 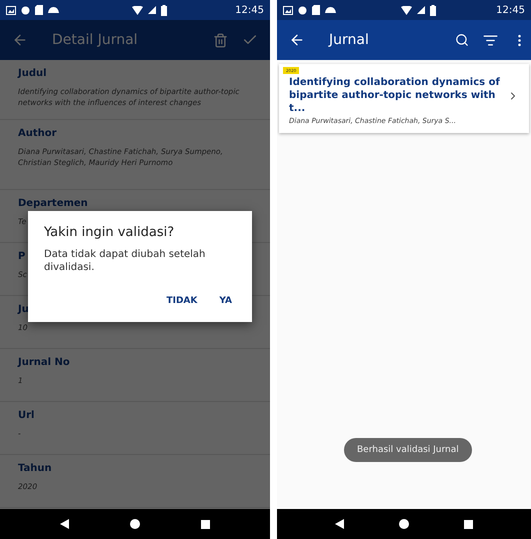 I want to click on delete-icon, so click(x=220, y=40).